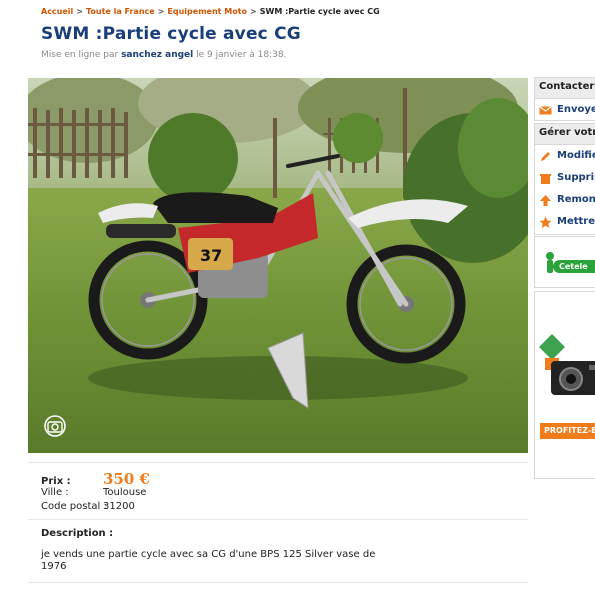 The width and height of the screenshot is (595, 594). What do you see at coordinates (56, 481) in the screenshot?
I see `price-label: Prix :` at bounding box center [56, 481].